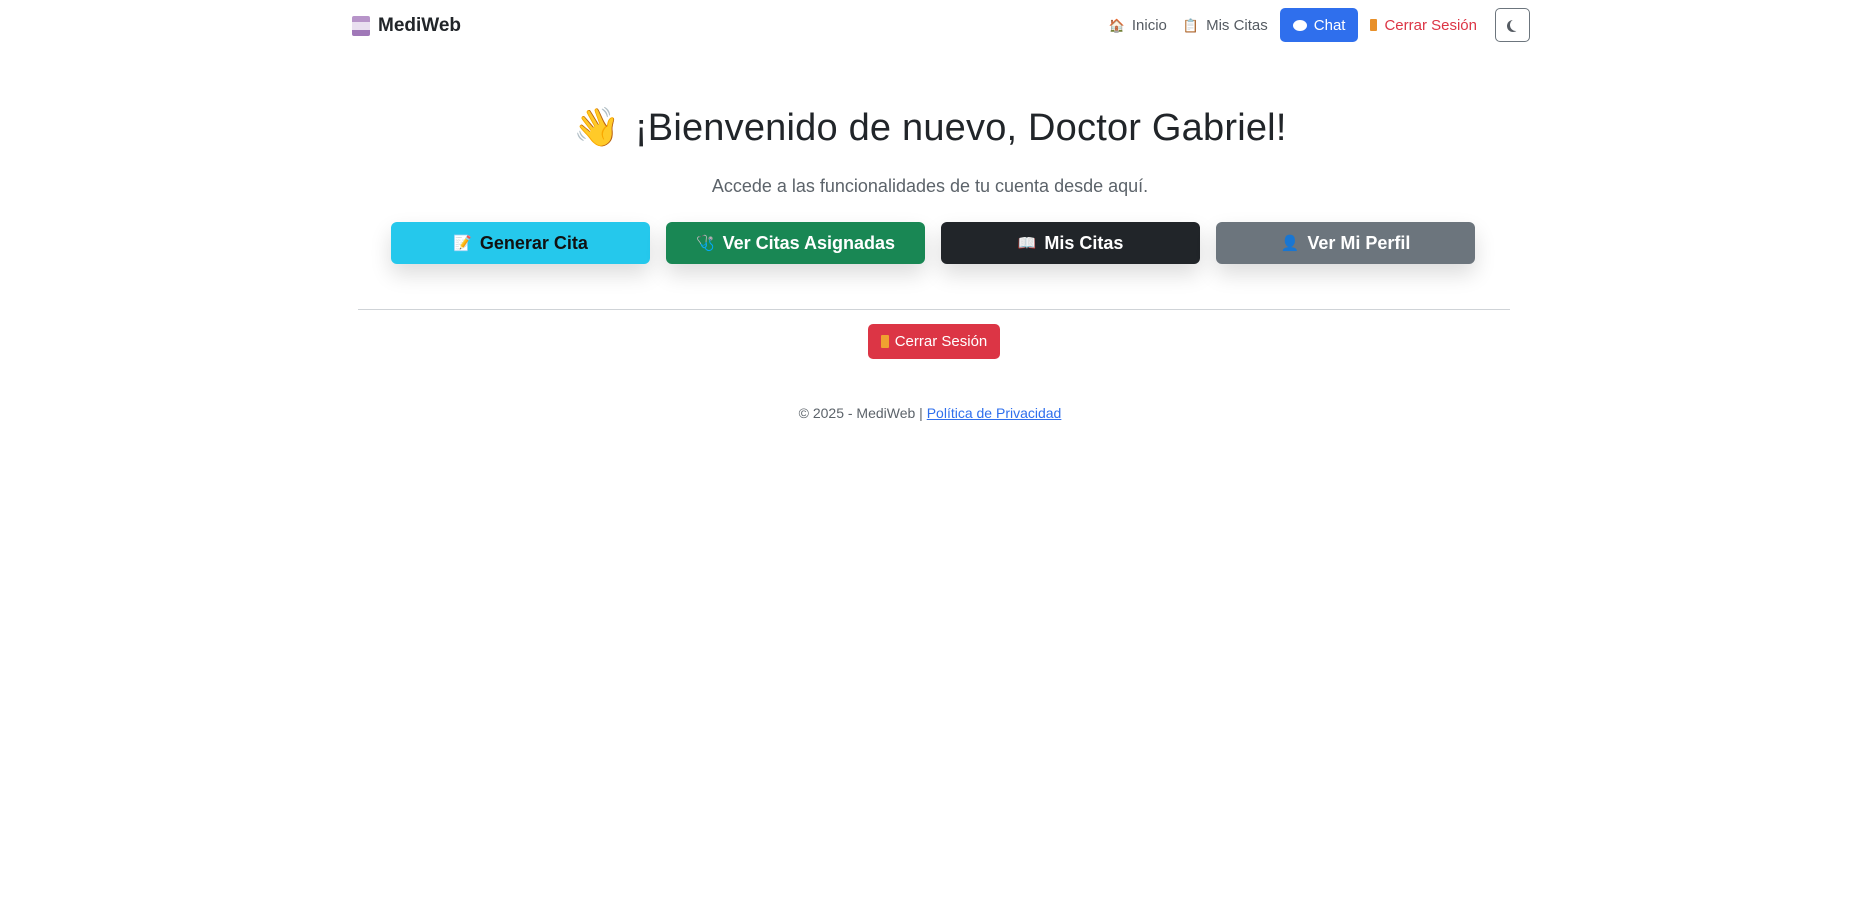  I want to click on nav-mis-citas: 📋 Mis Citas, so click(1225, 25).